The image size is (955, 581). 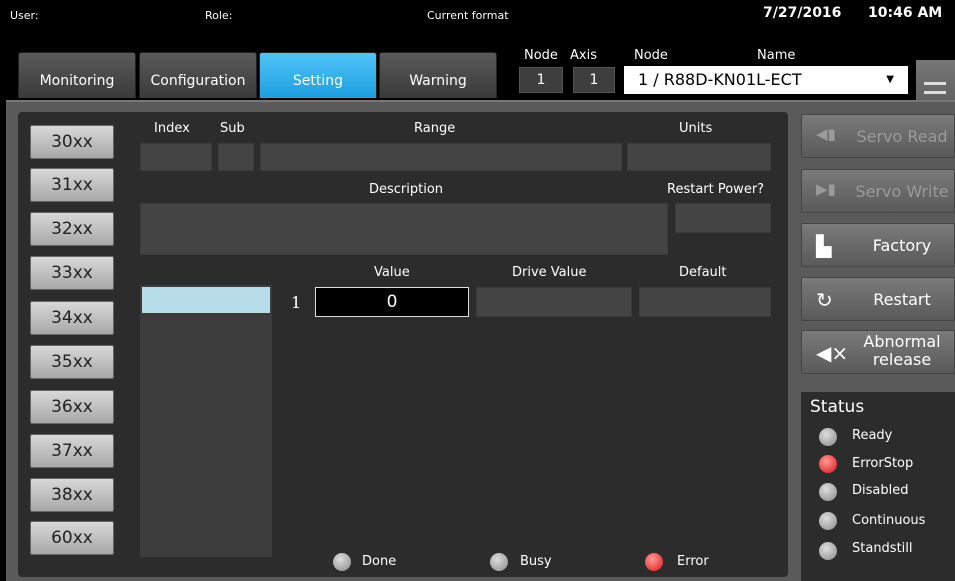 What do you see at coordinates (404, 229) in the screenshot?
I see `description-field` at bounding box center [404, 229].